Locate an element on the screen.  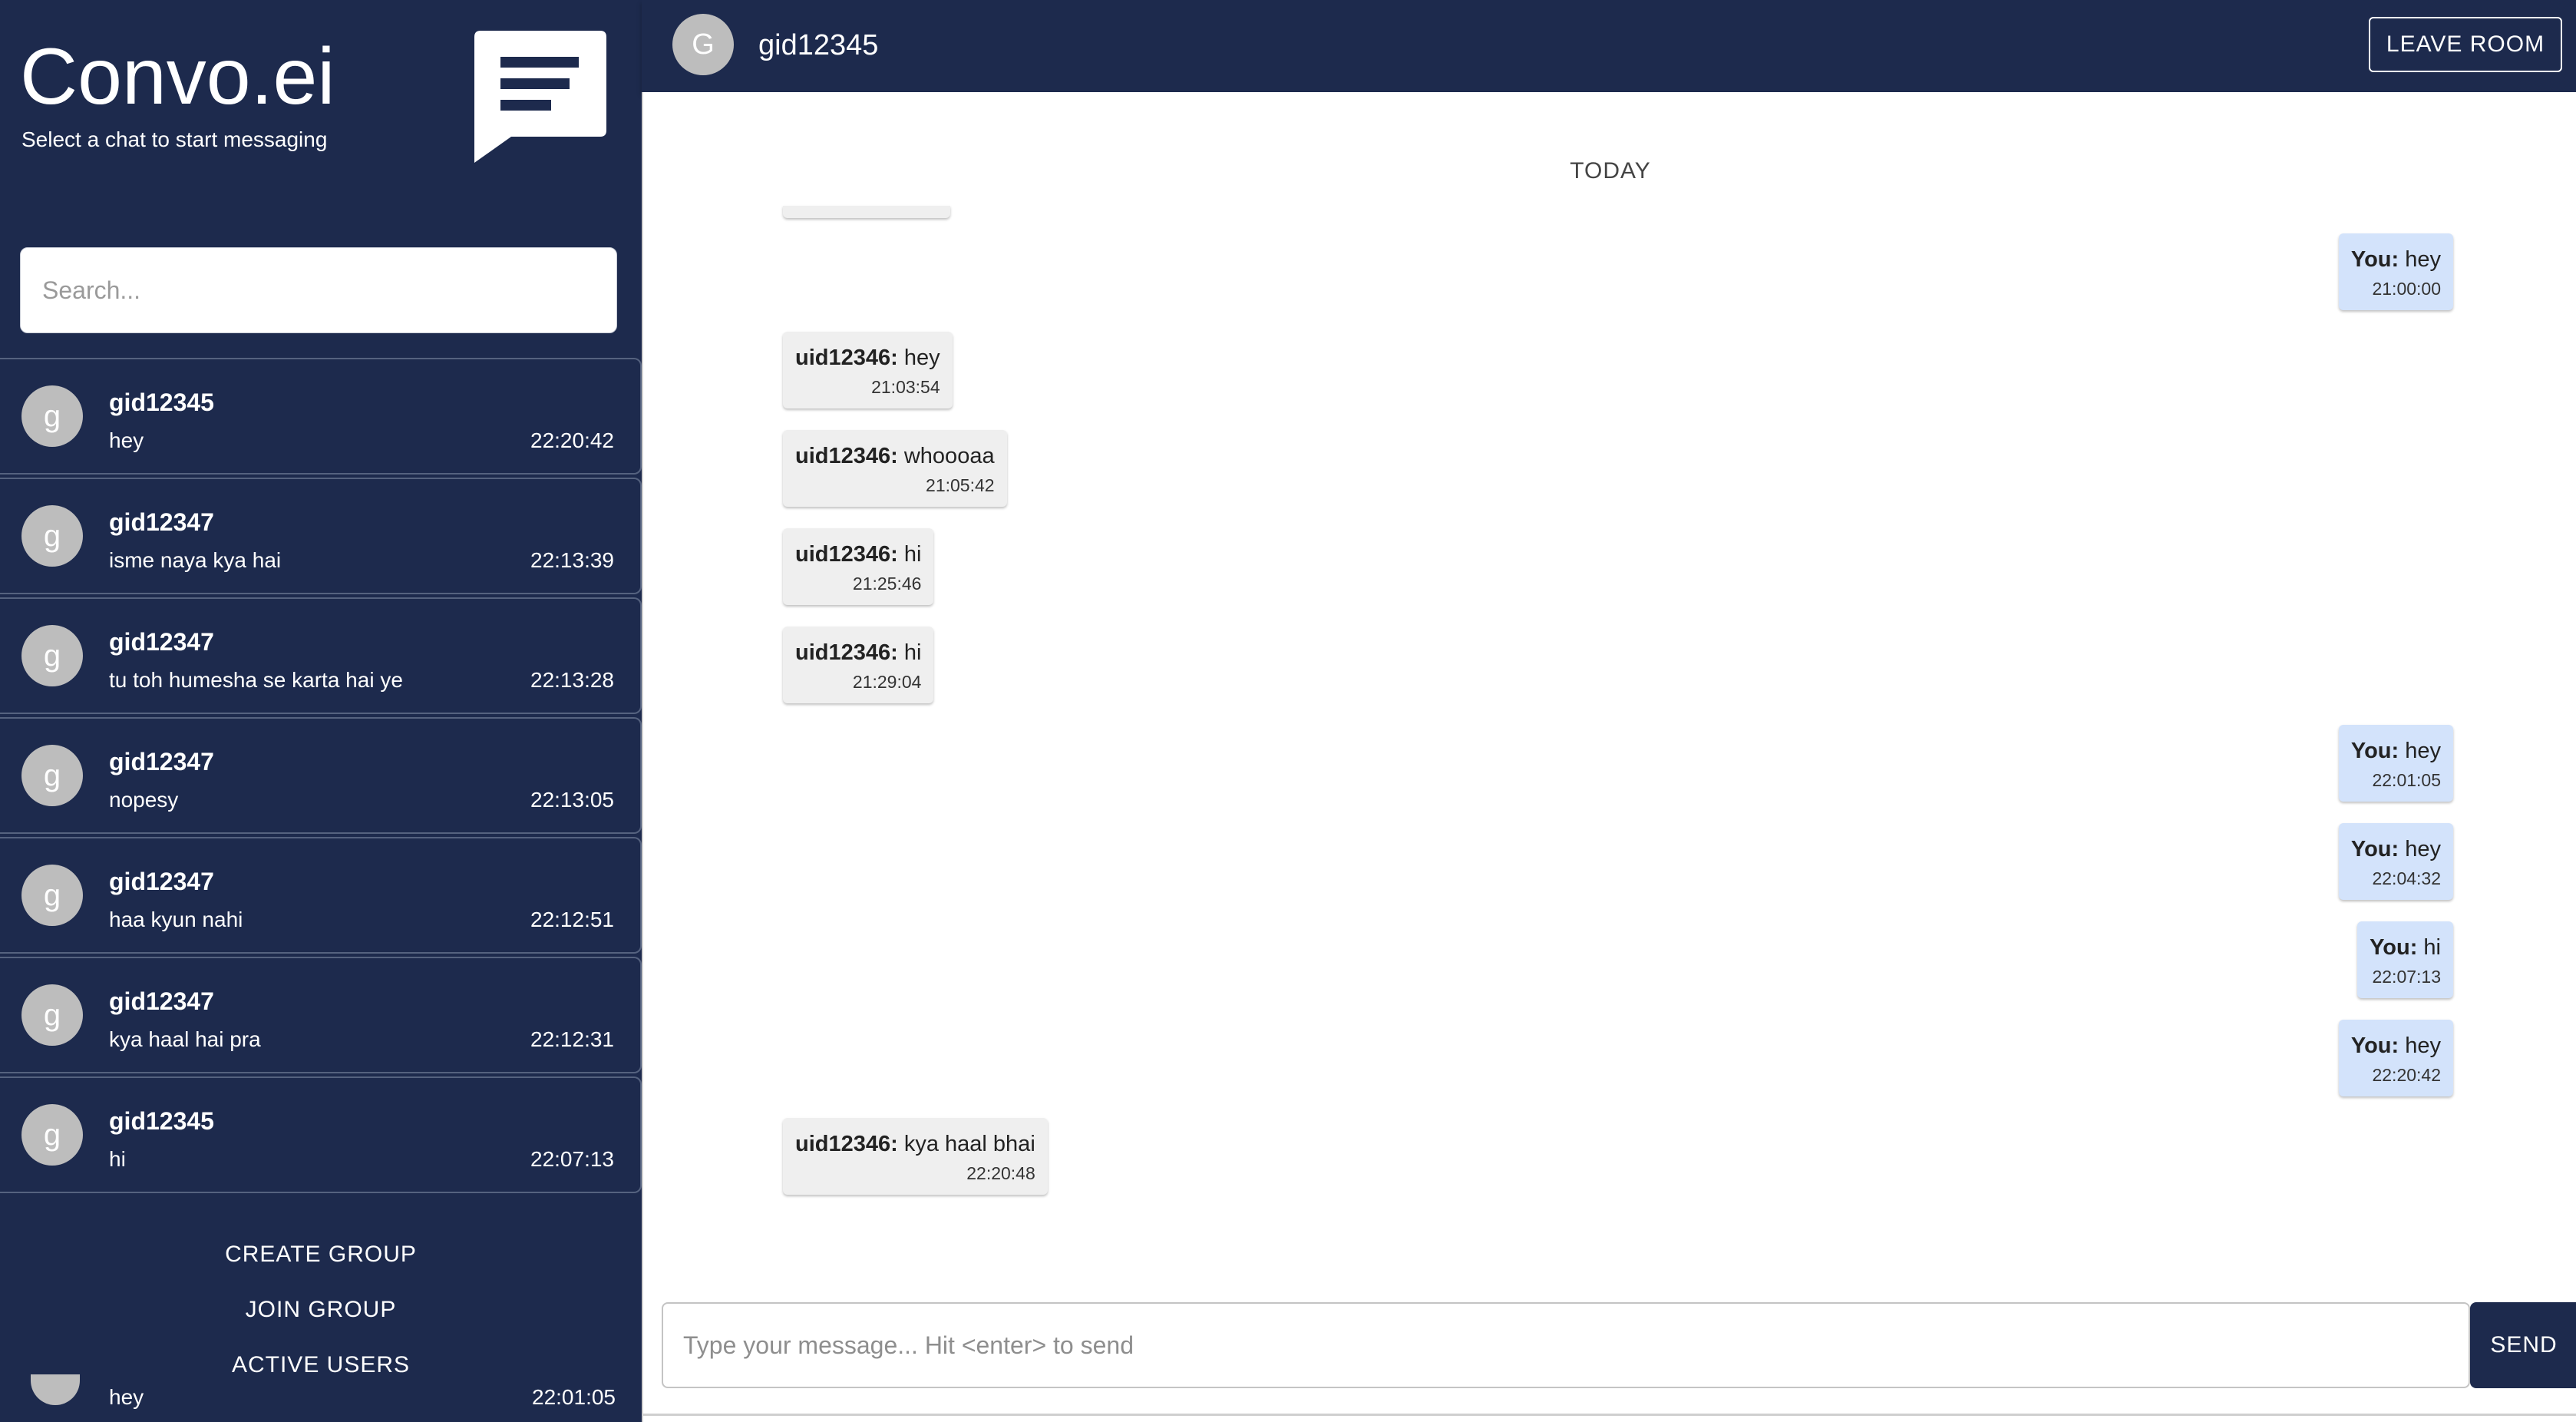
leave-room-button: LEAVE ROOM is located at coordinates (2465, 44).